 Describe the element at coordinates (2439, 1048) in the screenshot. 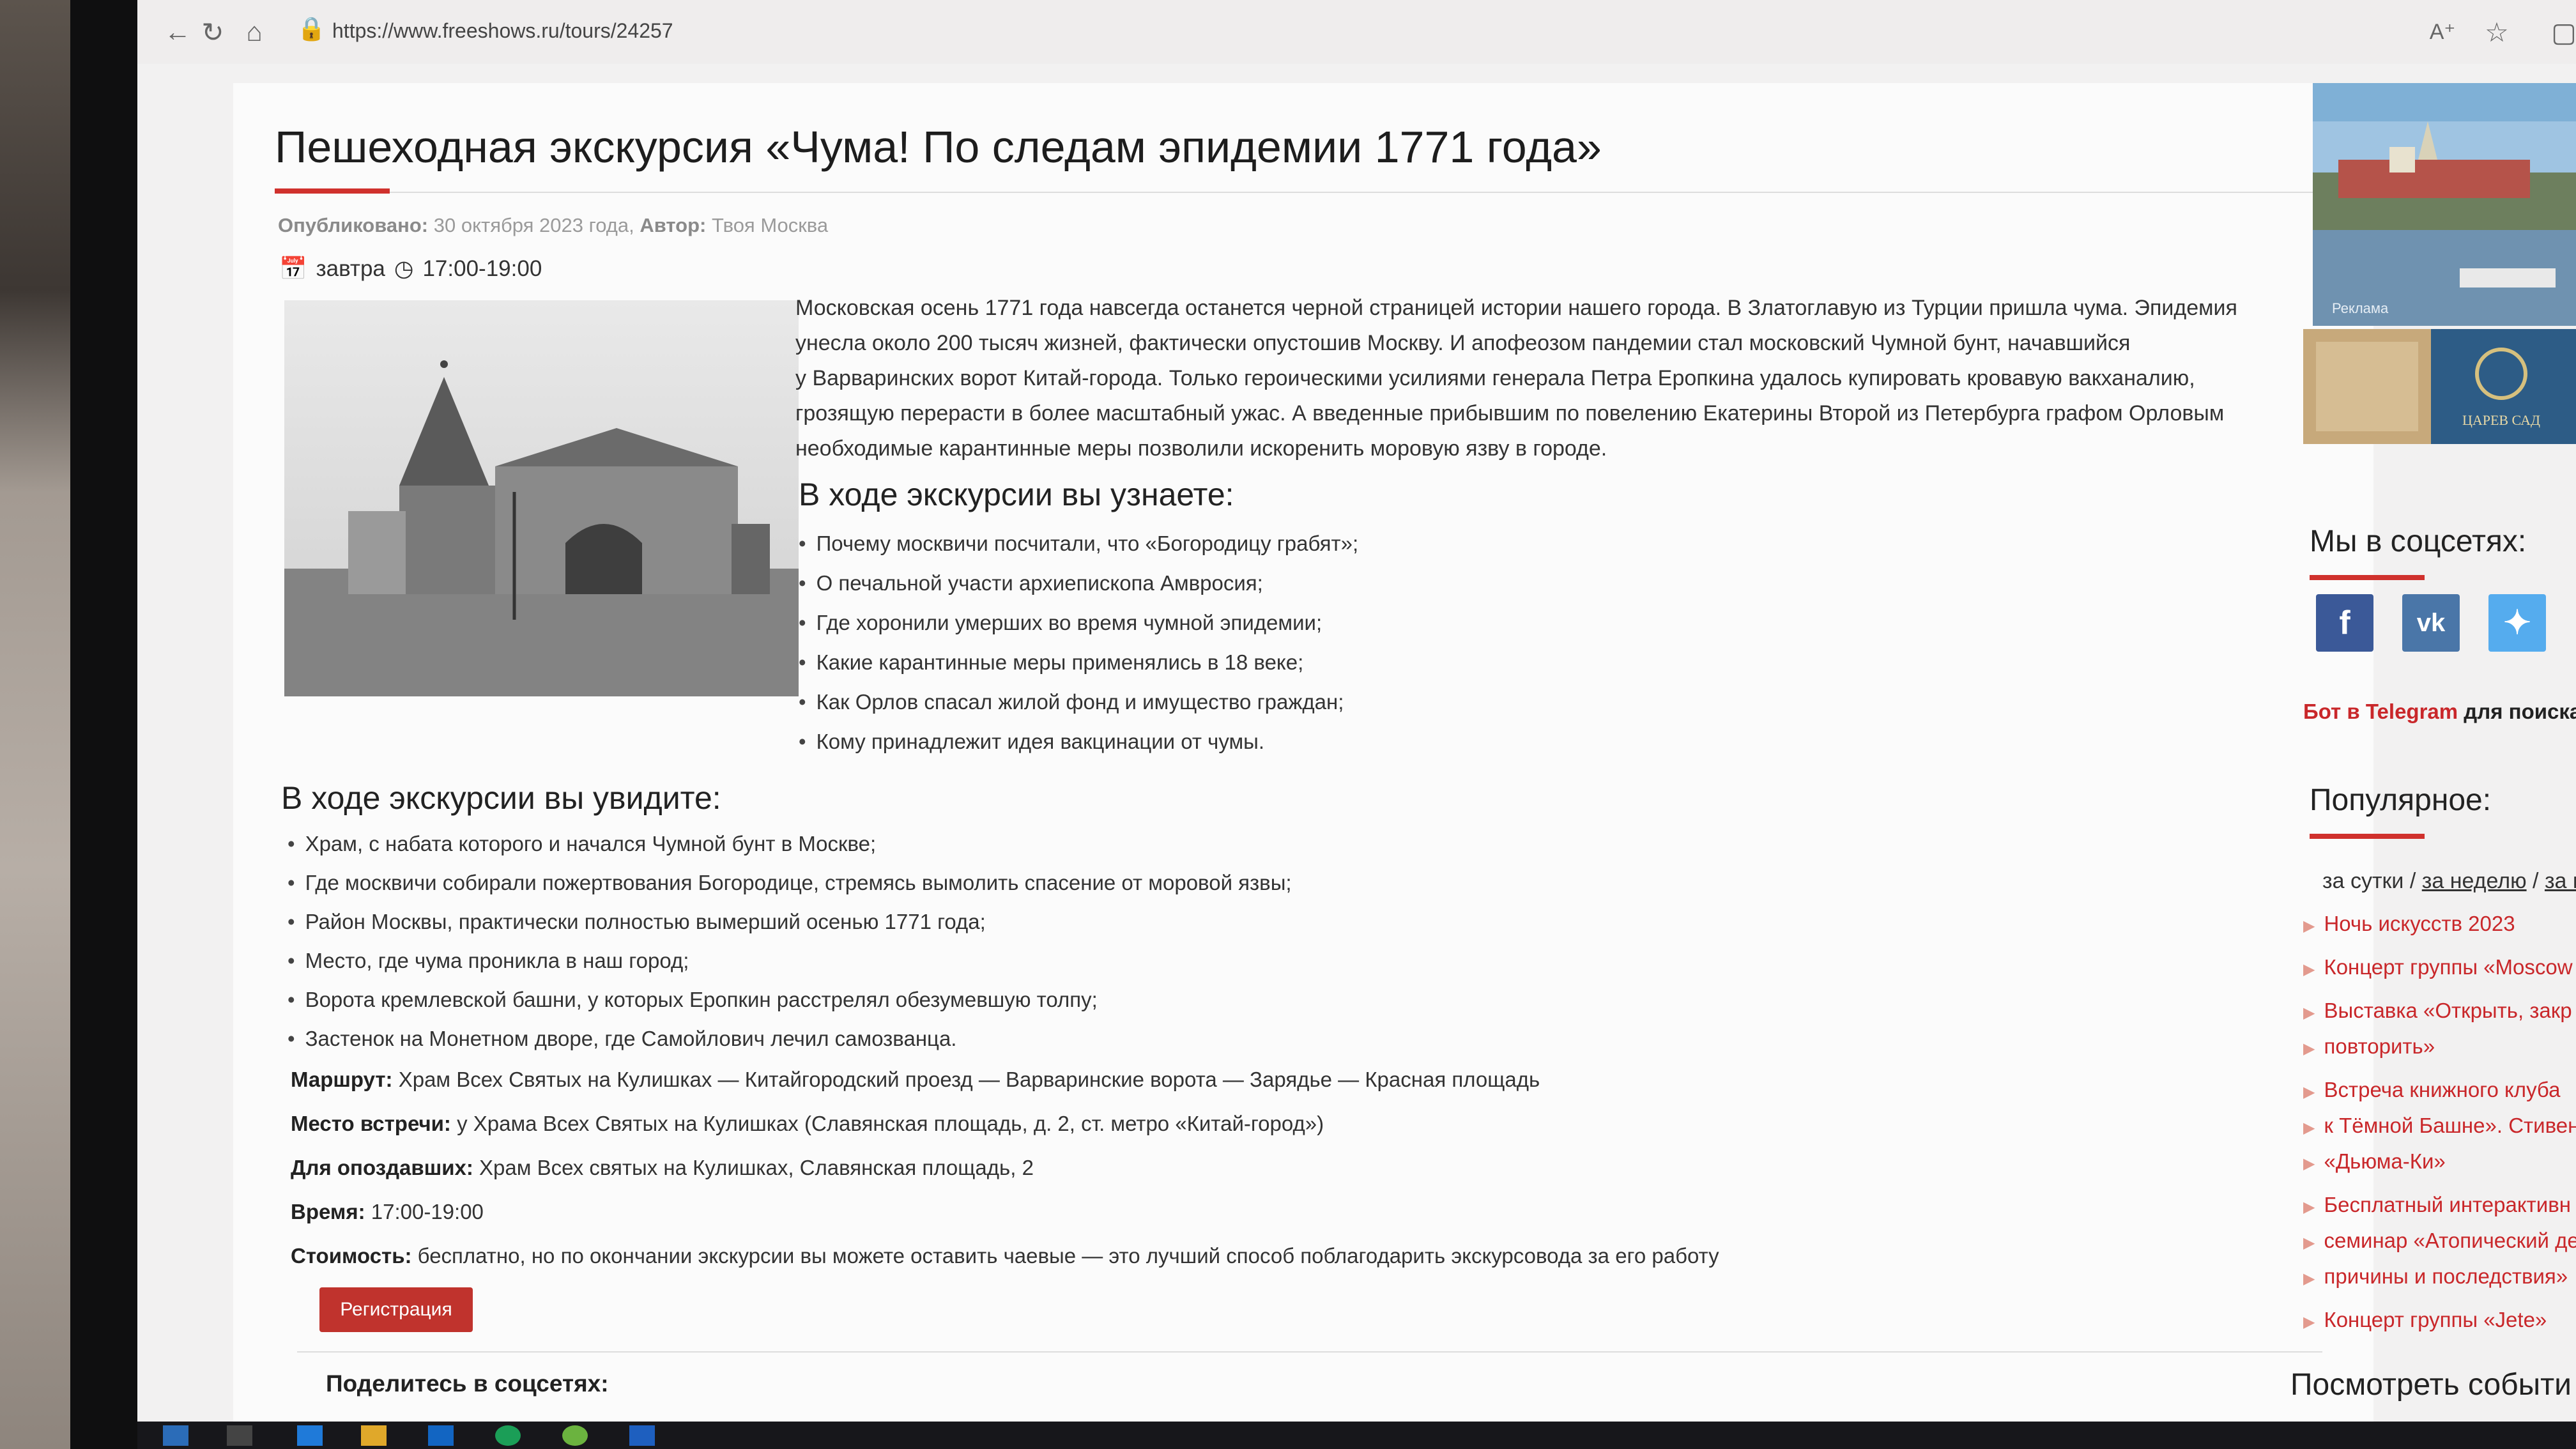

I see `popular-item-continued: повторить»` at that location.